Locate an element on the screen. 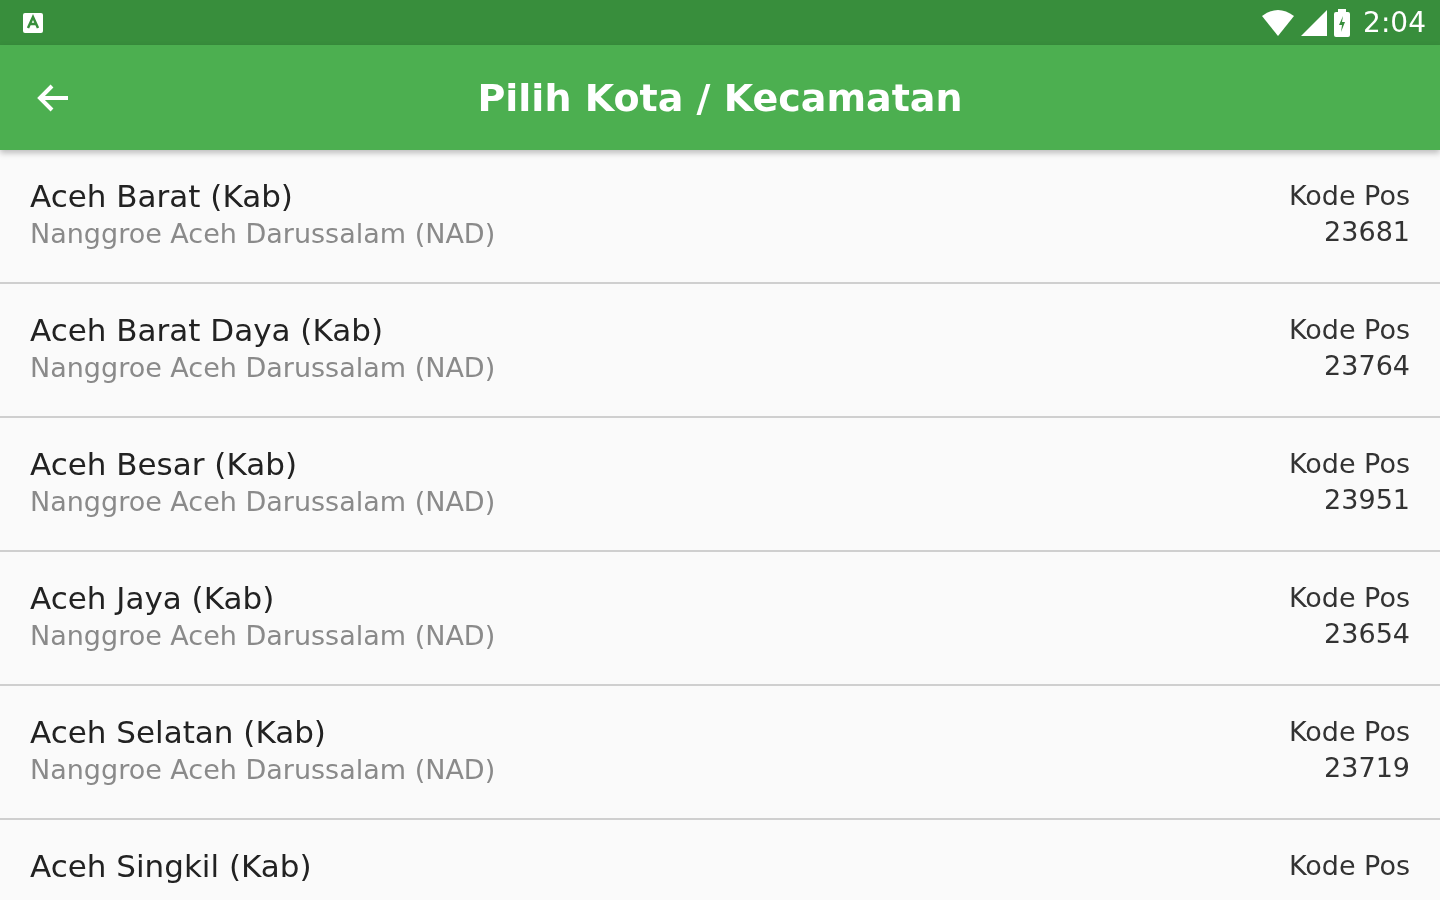  city-name: Aceh Barat Daya (Kab) is located at coordinates (206, 330).